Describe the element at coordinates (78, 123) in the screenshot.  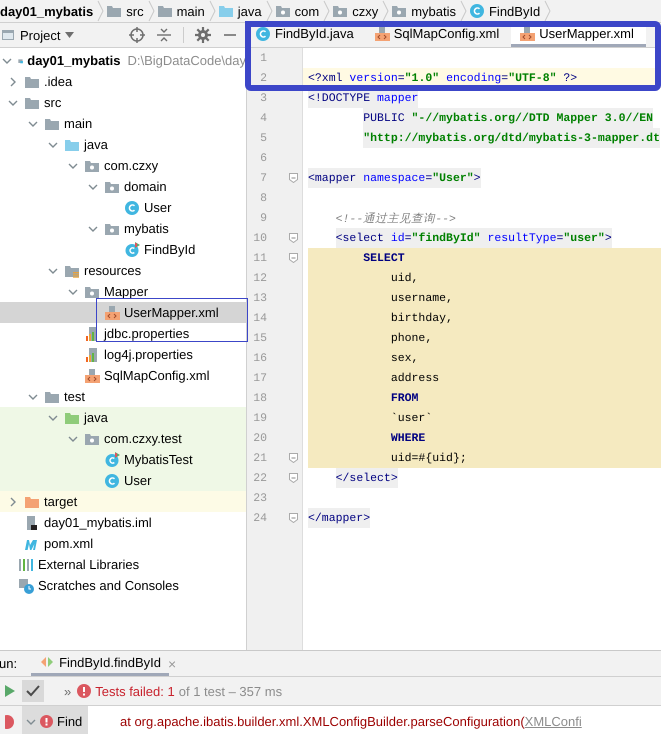
I see `tree-item: main` at that location.